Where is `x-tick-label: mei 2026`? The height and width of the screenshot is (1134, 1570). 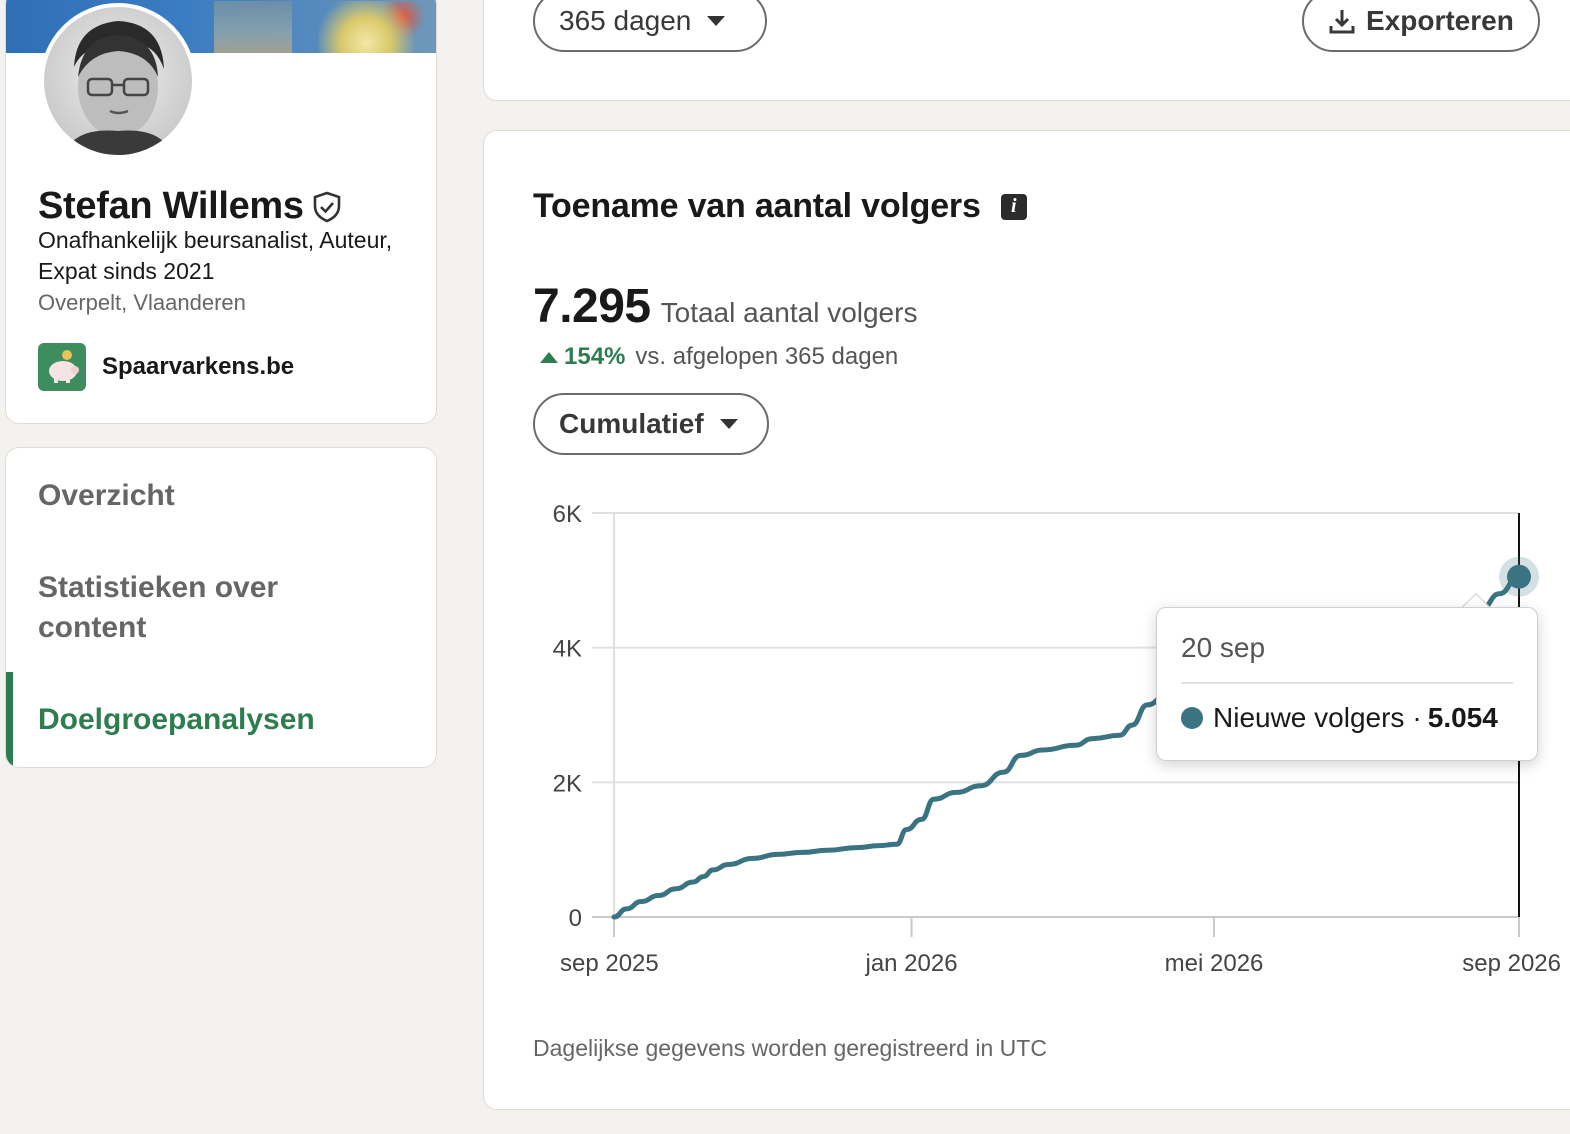
x-tick-label: mei 2026 is located at coordinates (1214, 963).